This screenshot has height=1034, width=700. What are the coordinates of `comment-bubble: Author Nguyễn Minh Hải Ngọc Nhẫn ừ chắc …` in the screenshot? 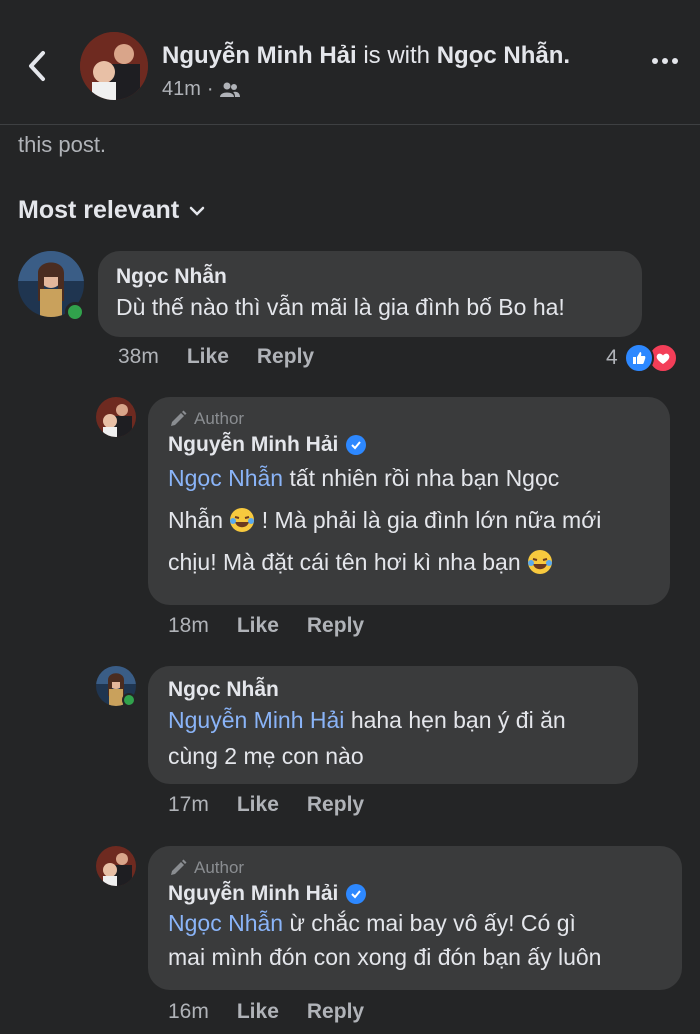 It's located at (415, 918).